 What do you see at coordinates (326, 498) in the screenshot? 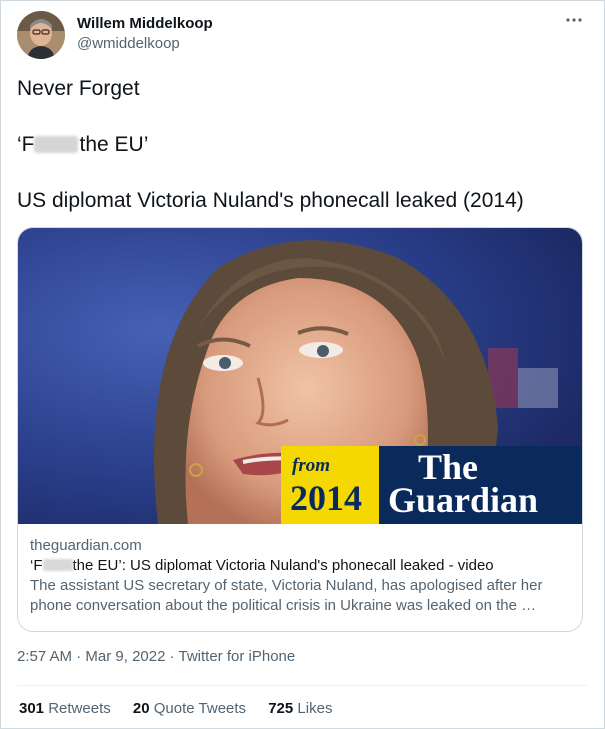
I see `badge-year: 2014` at bounding box center [326, 498].